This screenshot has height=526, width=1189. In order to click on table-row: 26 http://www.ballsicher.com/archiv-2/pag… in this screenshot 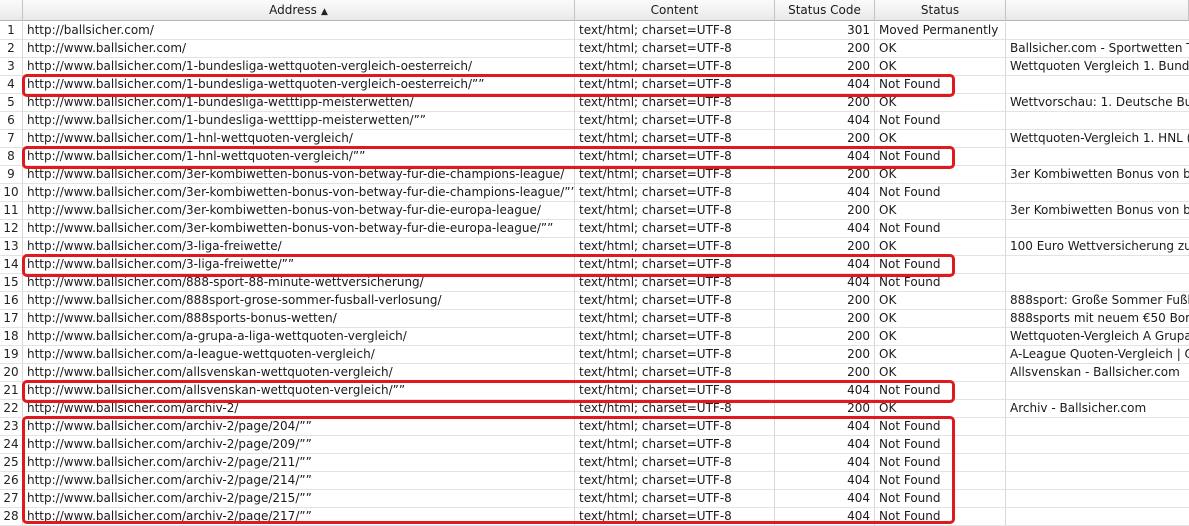, I will do `click(594, 481)`.